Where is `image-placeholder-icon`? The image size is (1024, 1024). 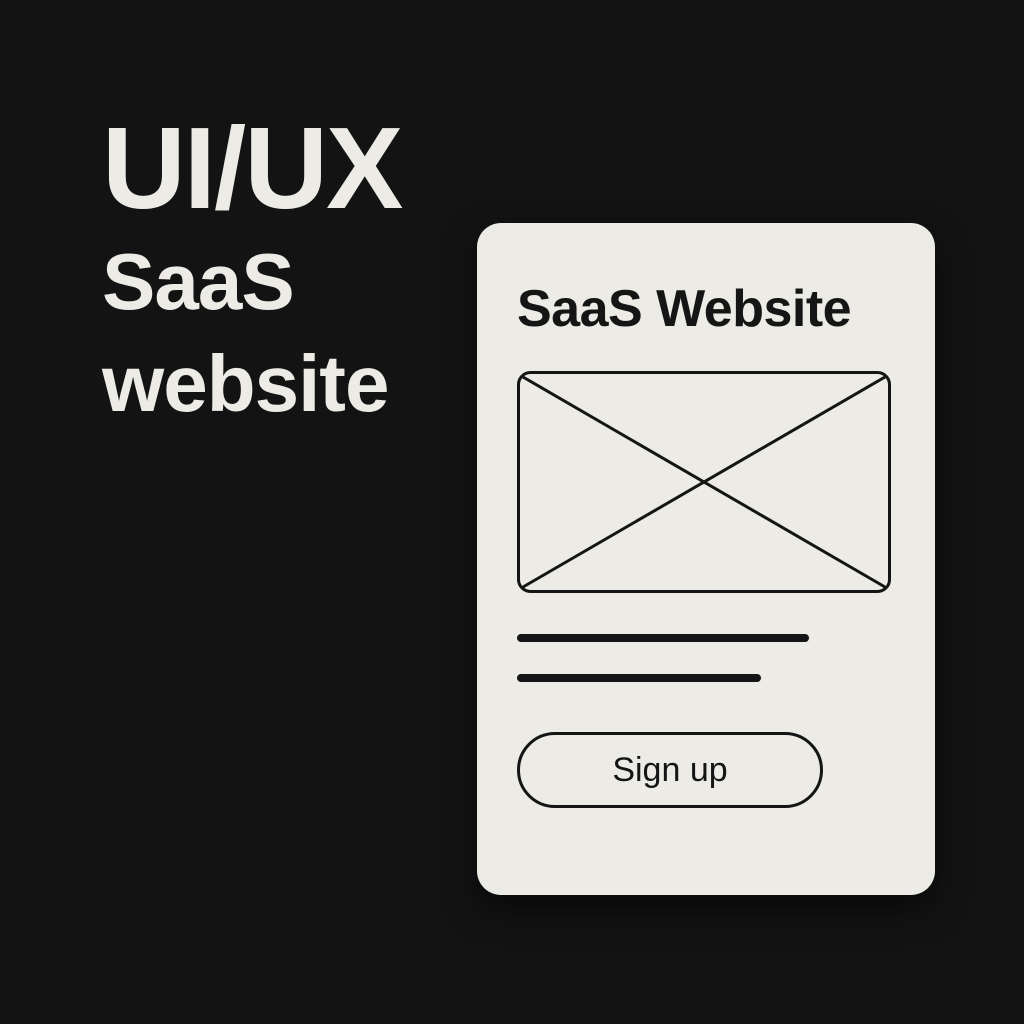
image-placeholder-icon is located at coordinates (704, 482).